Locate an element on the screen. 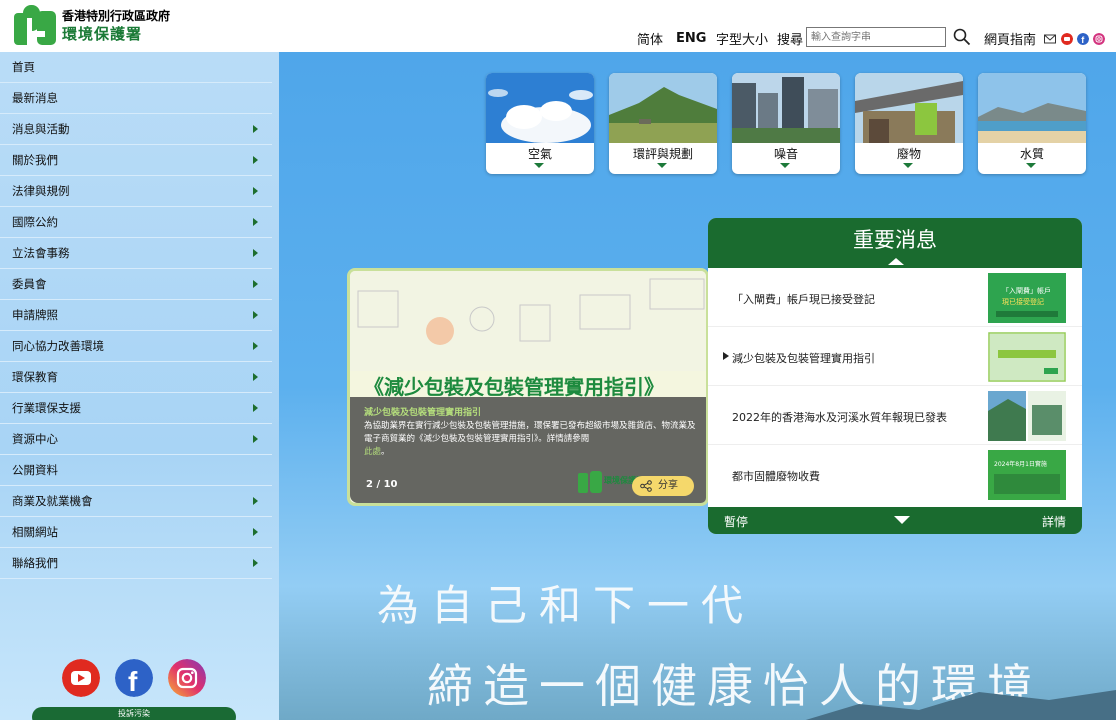 This screenshot has height=720, width=1116. sidebar-item-label: 法律與規例 is located at coordinates (41, 191).